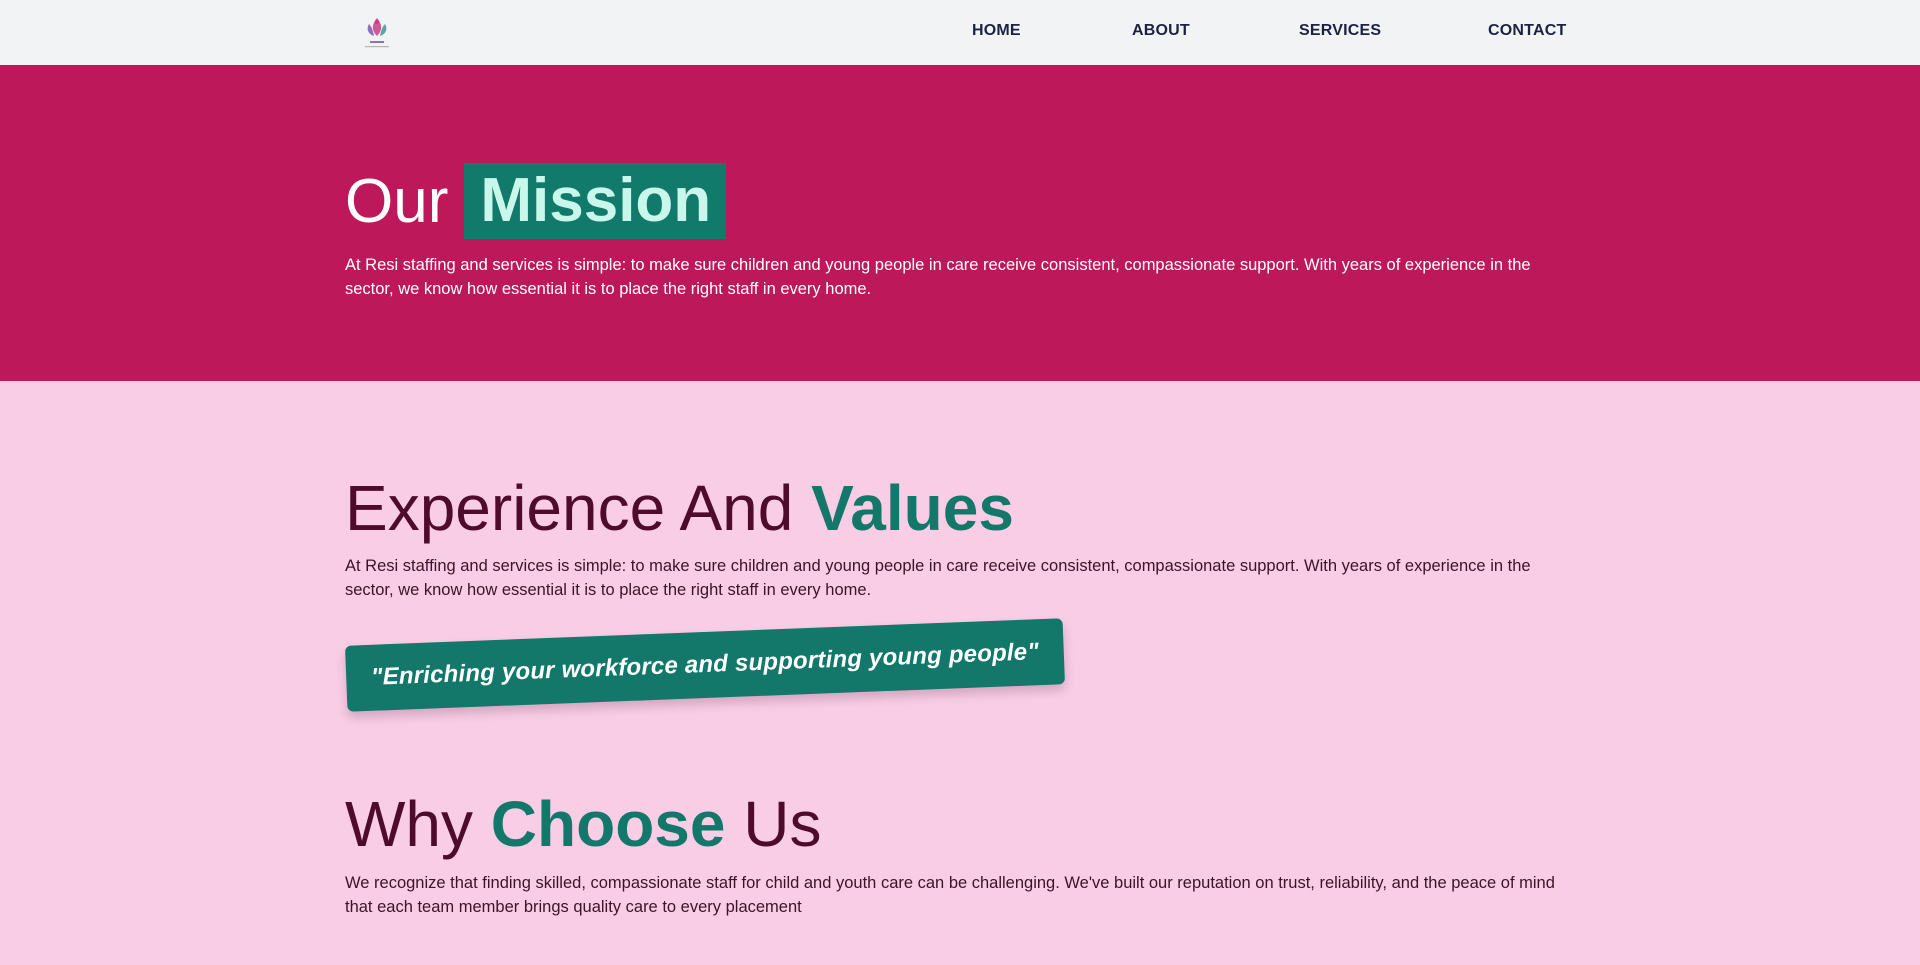 Image resolution: width=1920 pixels, height=965 pixels. I want to click on why-choose-us-heading: Why Choose Us, so click(583, 824).